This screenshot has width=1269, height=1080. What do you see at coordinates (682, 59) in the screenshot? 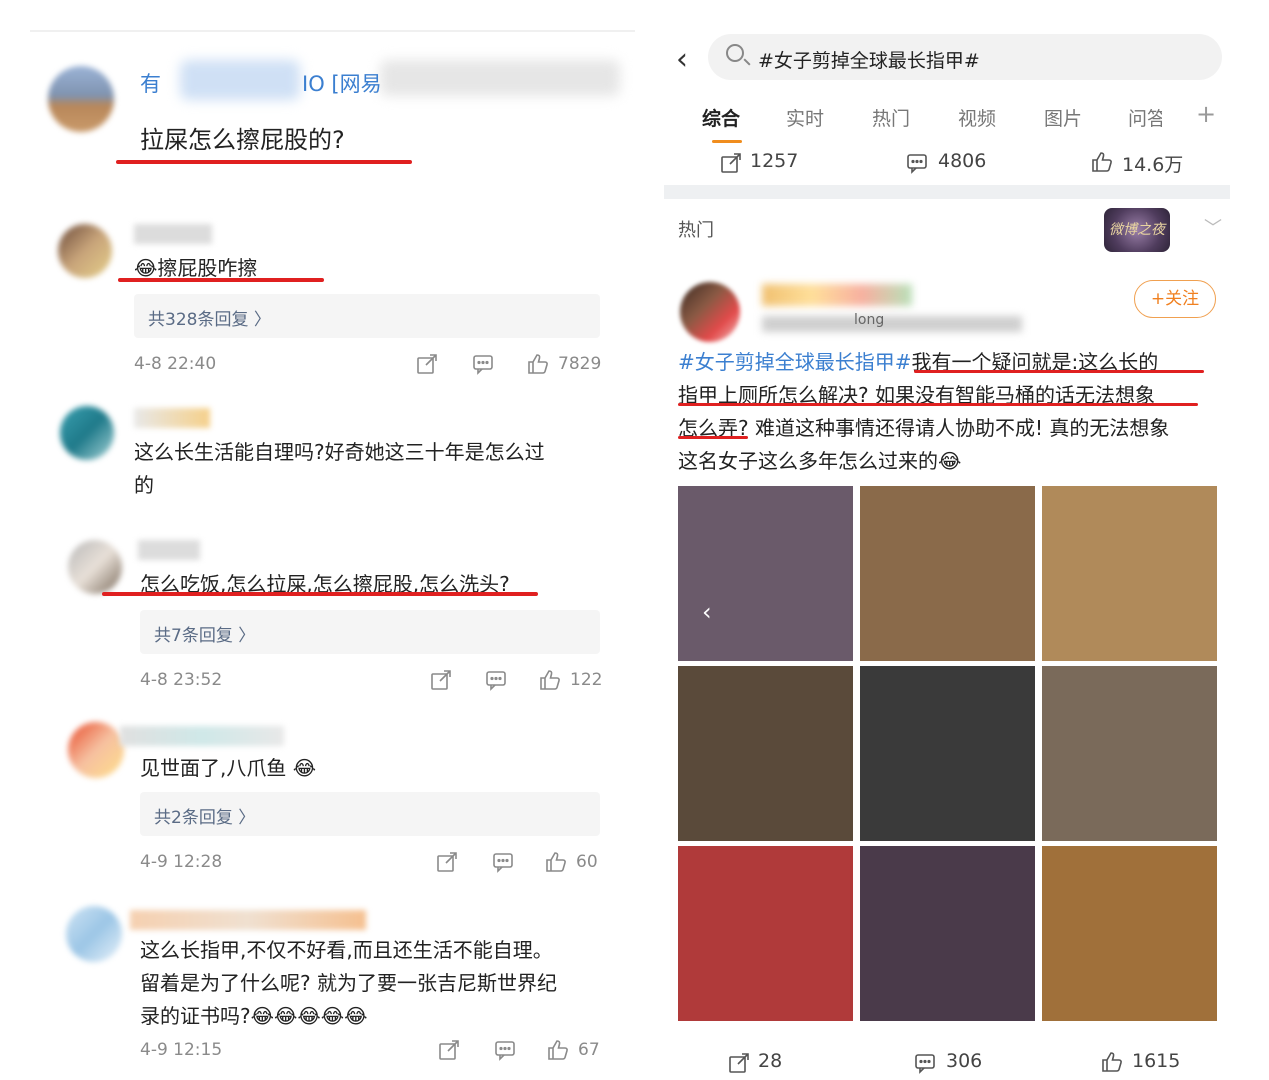
I see `back-arrow-icon: ‹` at bounding box center [682, 59].